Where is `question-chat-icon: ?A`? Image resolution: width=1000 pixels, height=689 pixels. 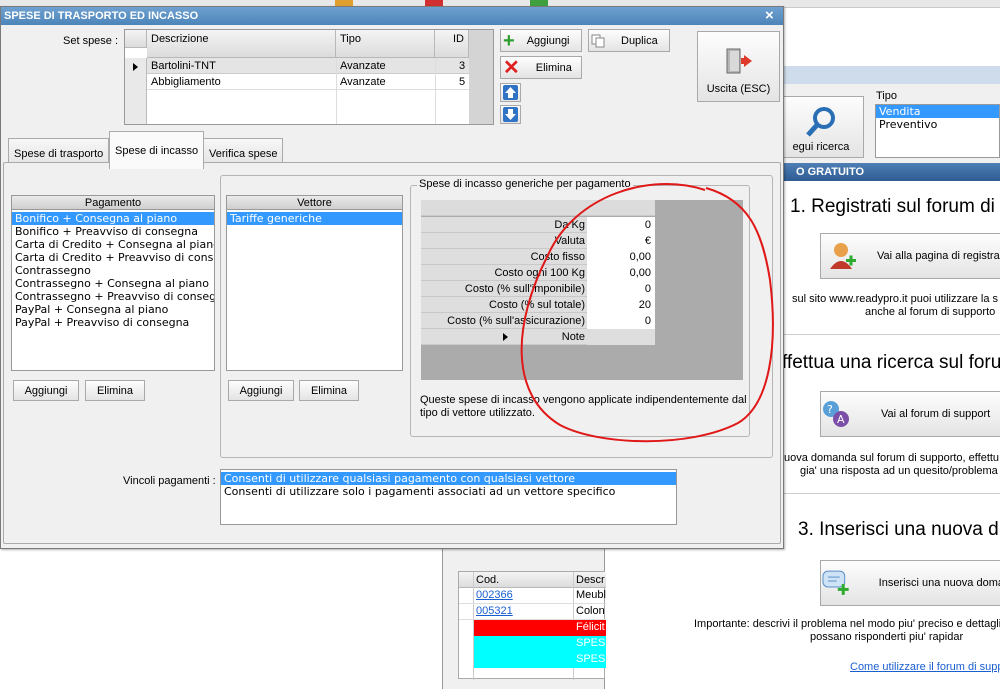
question-chat-icon: ?A is located at coordinates (836, 414).